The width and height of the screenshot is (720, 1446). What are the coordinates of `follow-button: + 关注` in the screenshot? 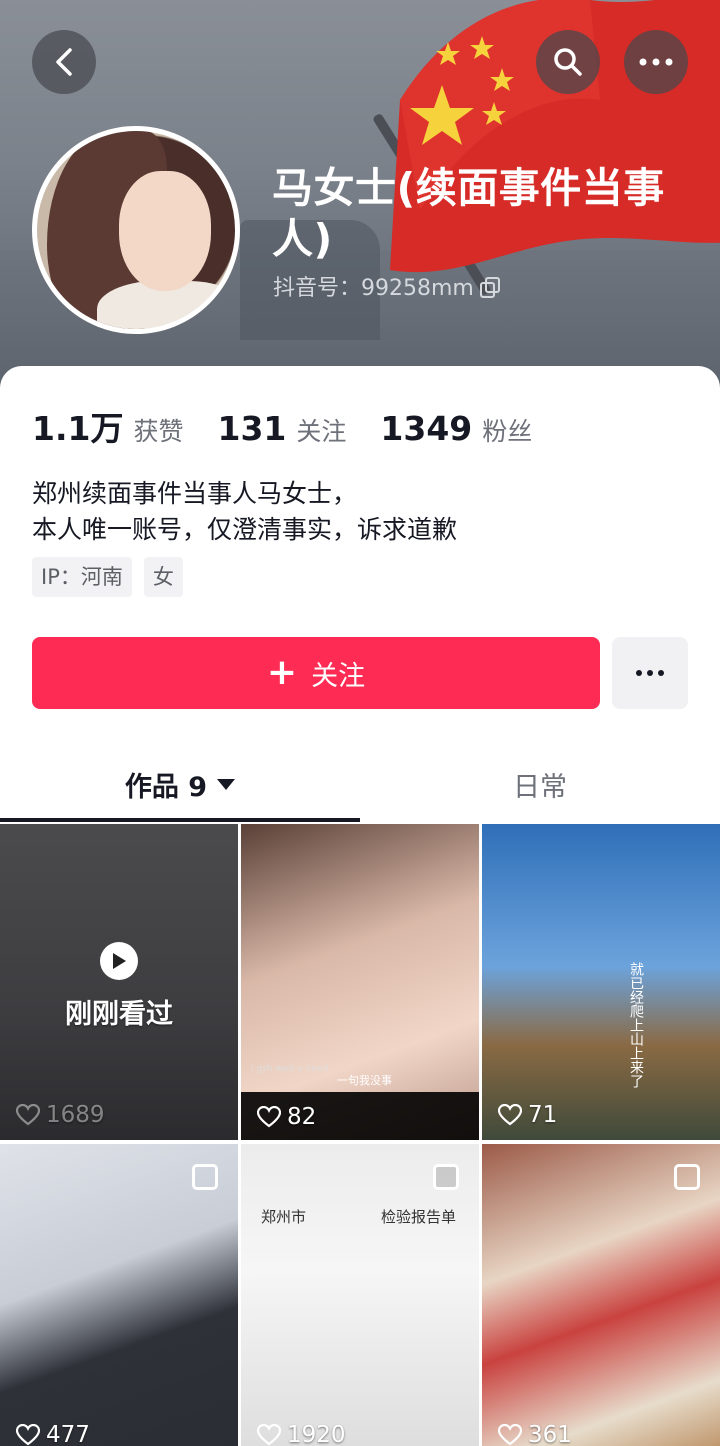 It's located at (316, 673).